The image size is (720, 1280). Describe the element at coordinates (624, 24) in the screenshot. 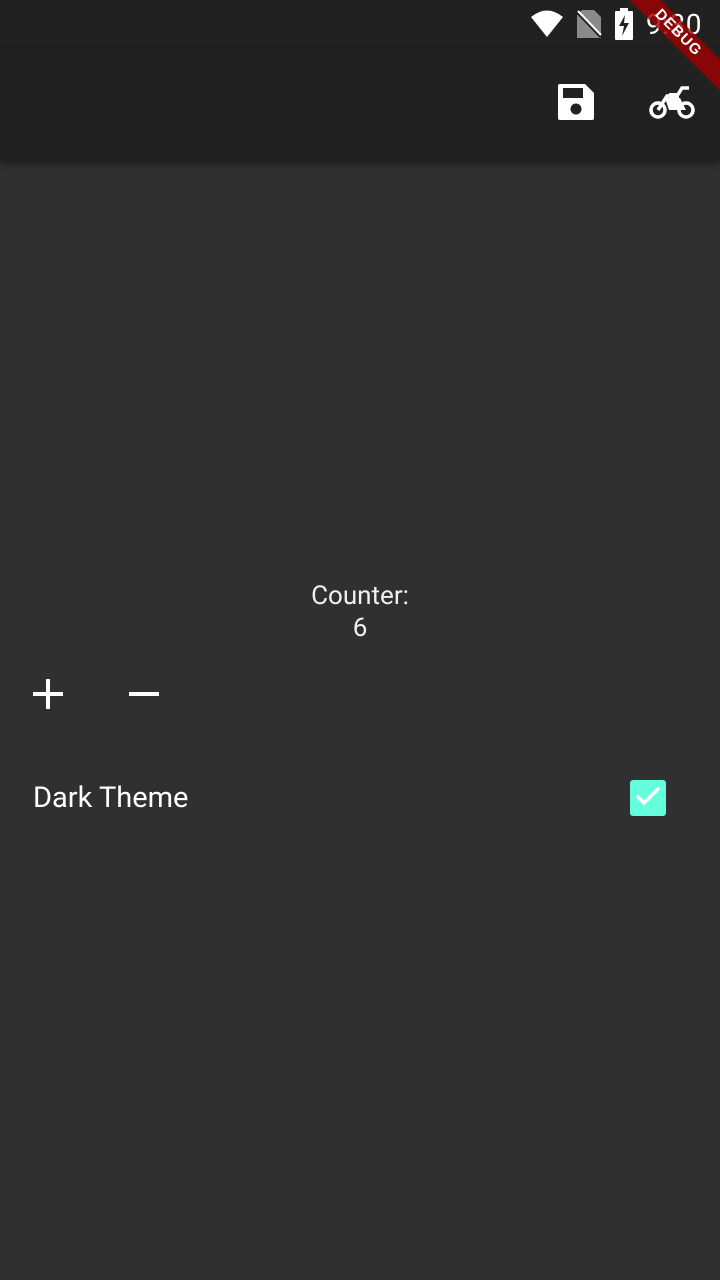

I see `battery-charging-icon` at that location.